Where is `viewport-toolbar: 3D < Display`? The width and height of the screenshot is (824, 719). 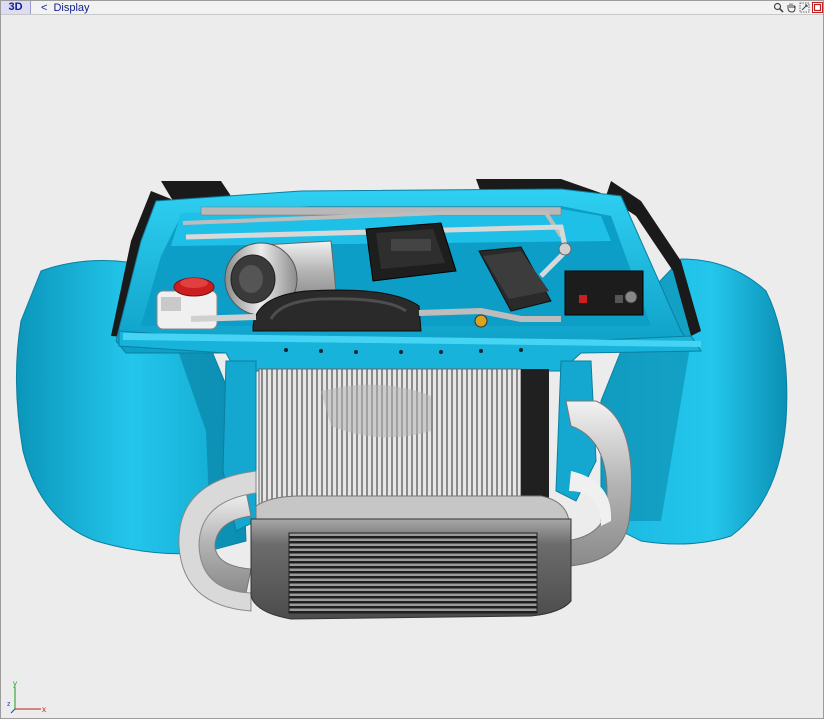 viewport-toolbar: 3D < Display is located at coordinates (412, 8).